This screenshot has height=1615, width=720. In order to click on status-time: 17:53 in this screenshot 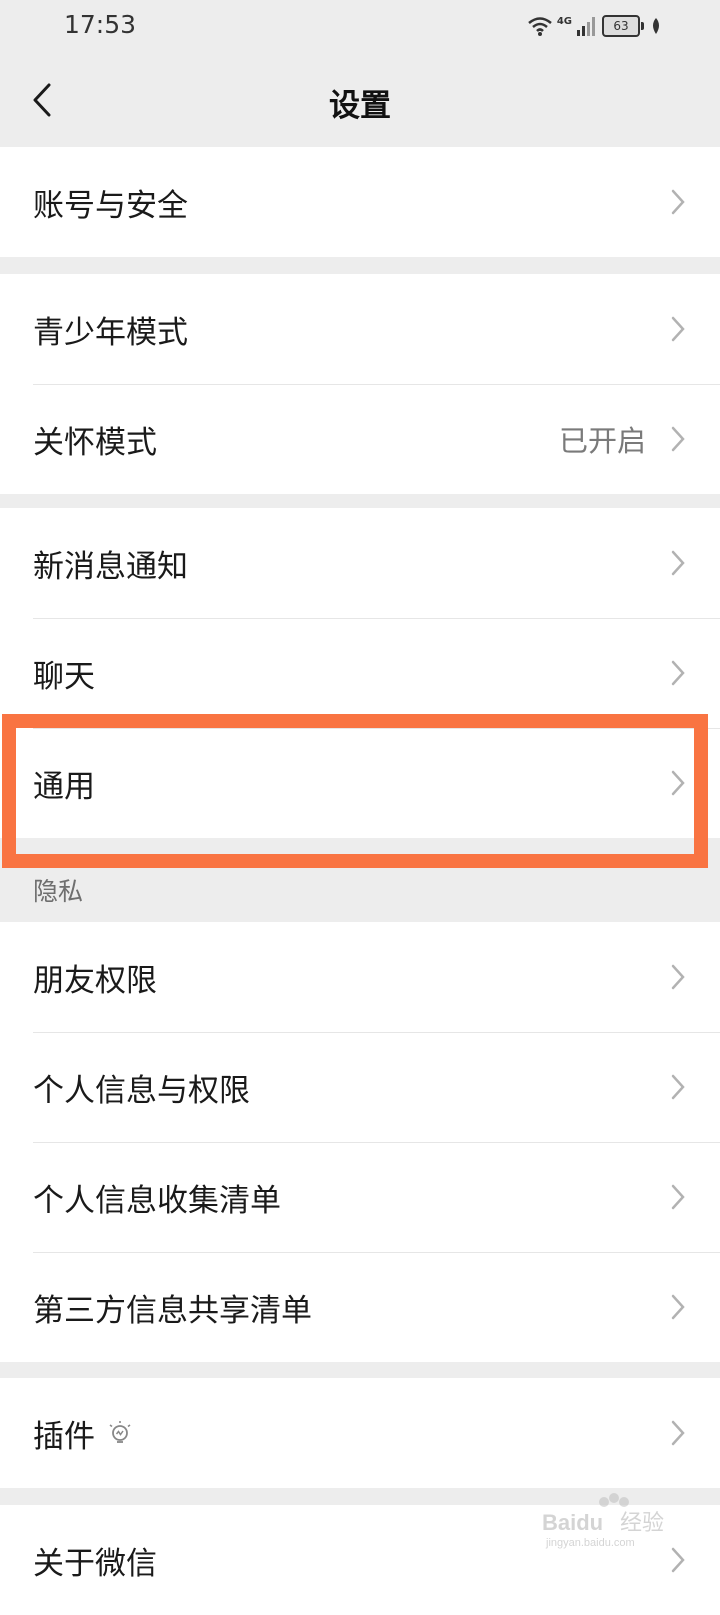, I will do `click(100, 24)`.